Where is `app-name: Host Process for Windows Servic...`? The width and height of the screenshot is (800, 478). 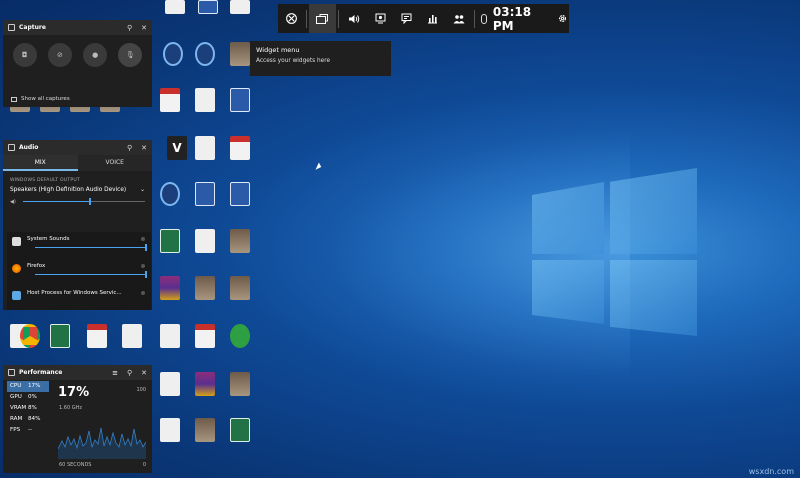
app-name: Host Process for Windows Servic... is located at coordinates (74, 293).